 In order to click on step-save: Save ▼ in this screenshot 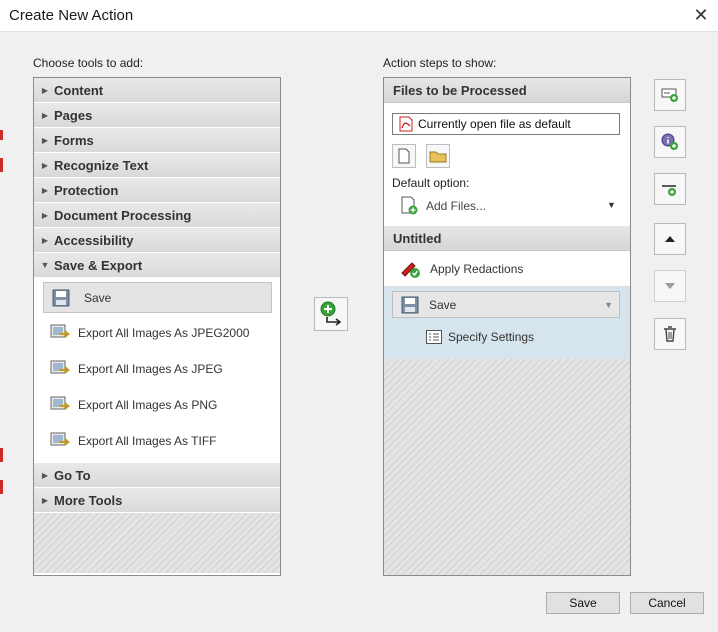, I will do `click(506, 304)`.